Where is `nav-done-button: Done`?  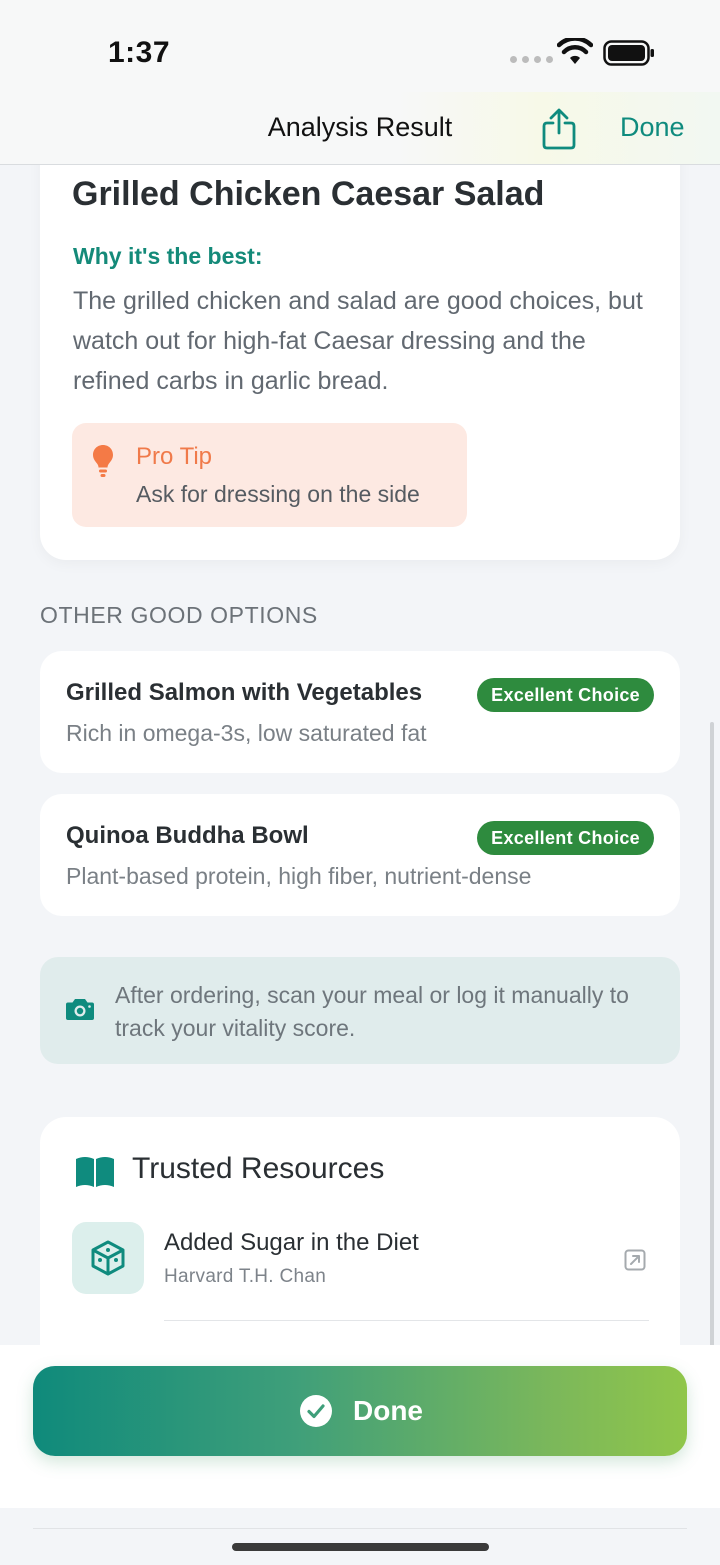 nav-done-button: Done is located at coordinates (652, 127).